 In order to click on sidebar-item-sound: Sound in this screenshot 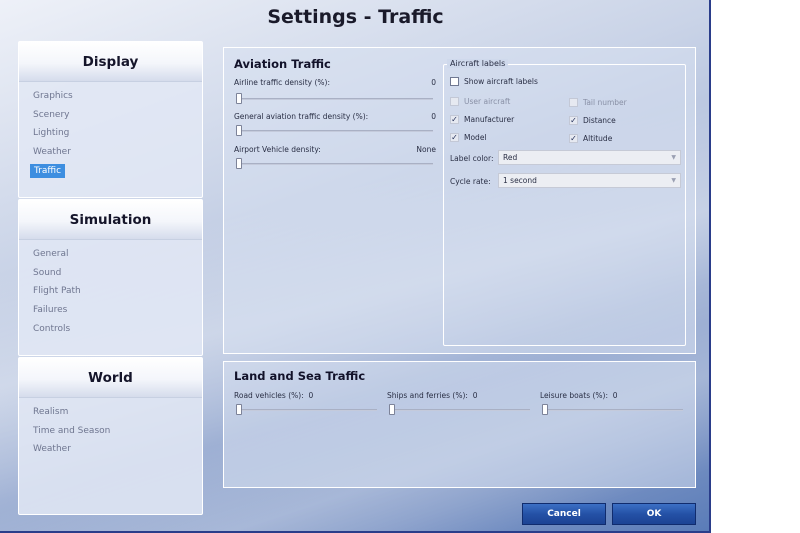, I will do `click(117, 273)`.